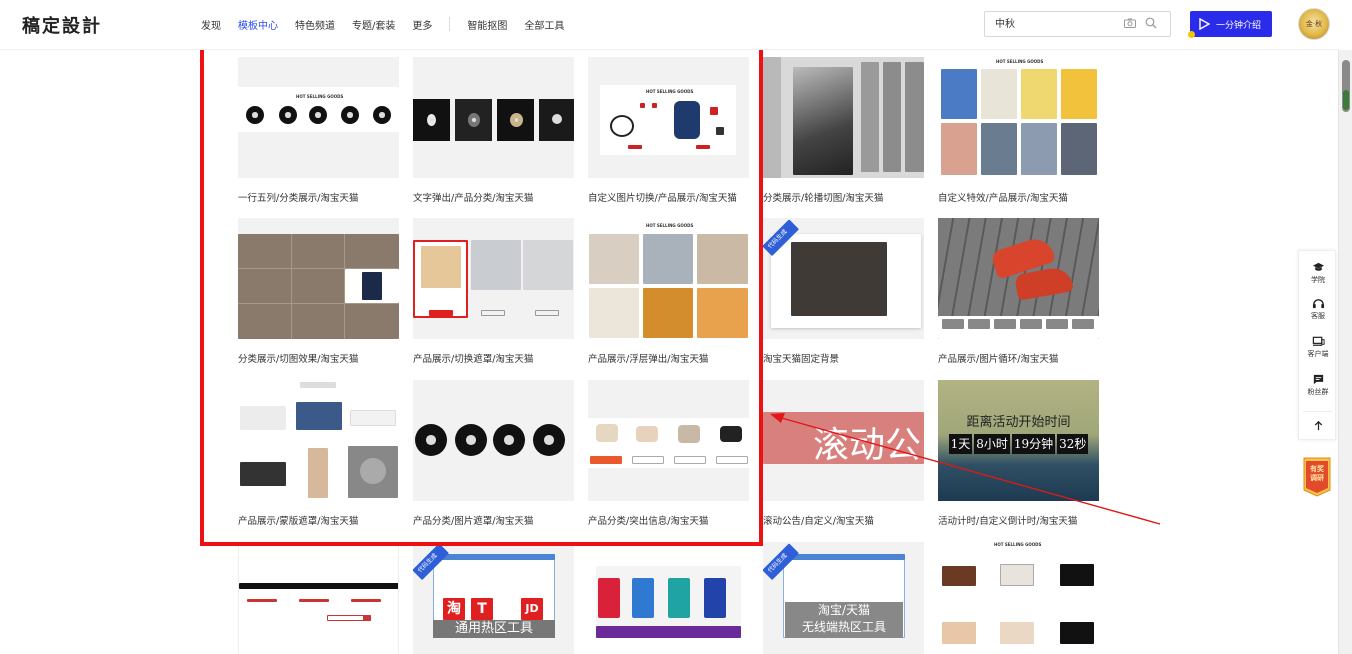  Describe the element at coordinates (843, 598) in the screenshot. I see `template-thumbnail: 淘宝/天猫 无线端热区工具 代码生成` at that location.